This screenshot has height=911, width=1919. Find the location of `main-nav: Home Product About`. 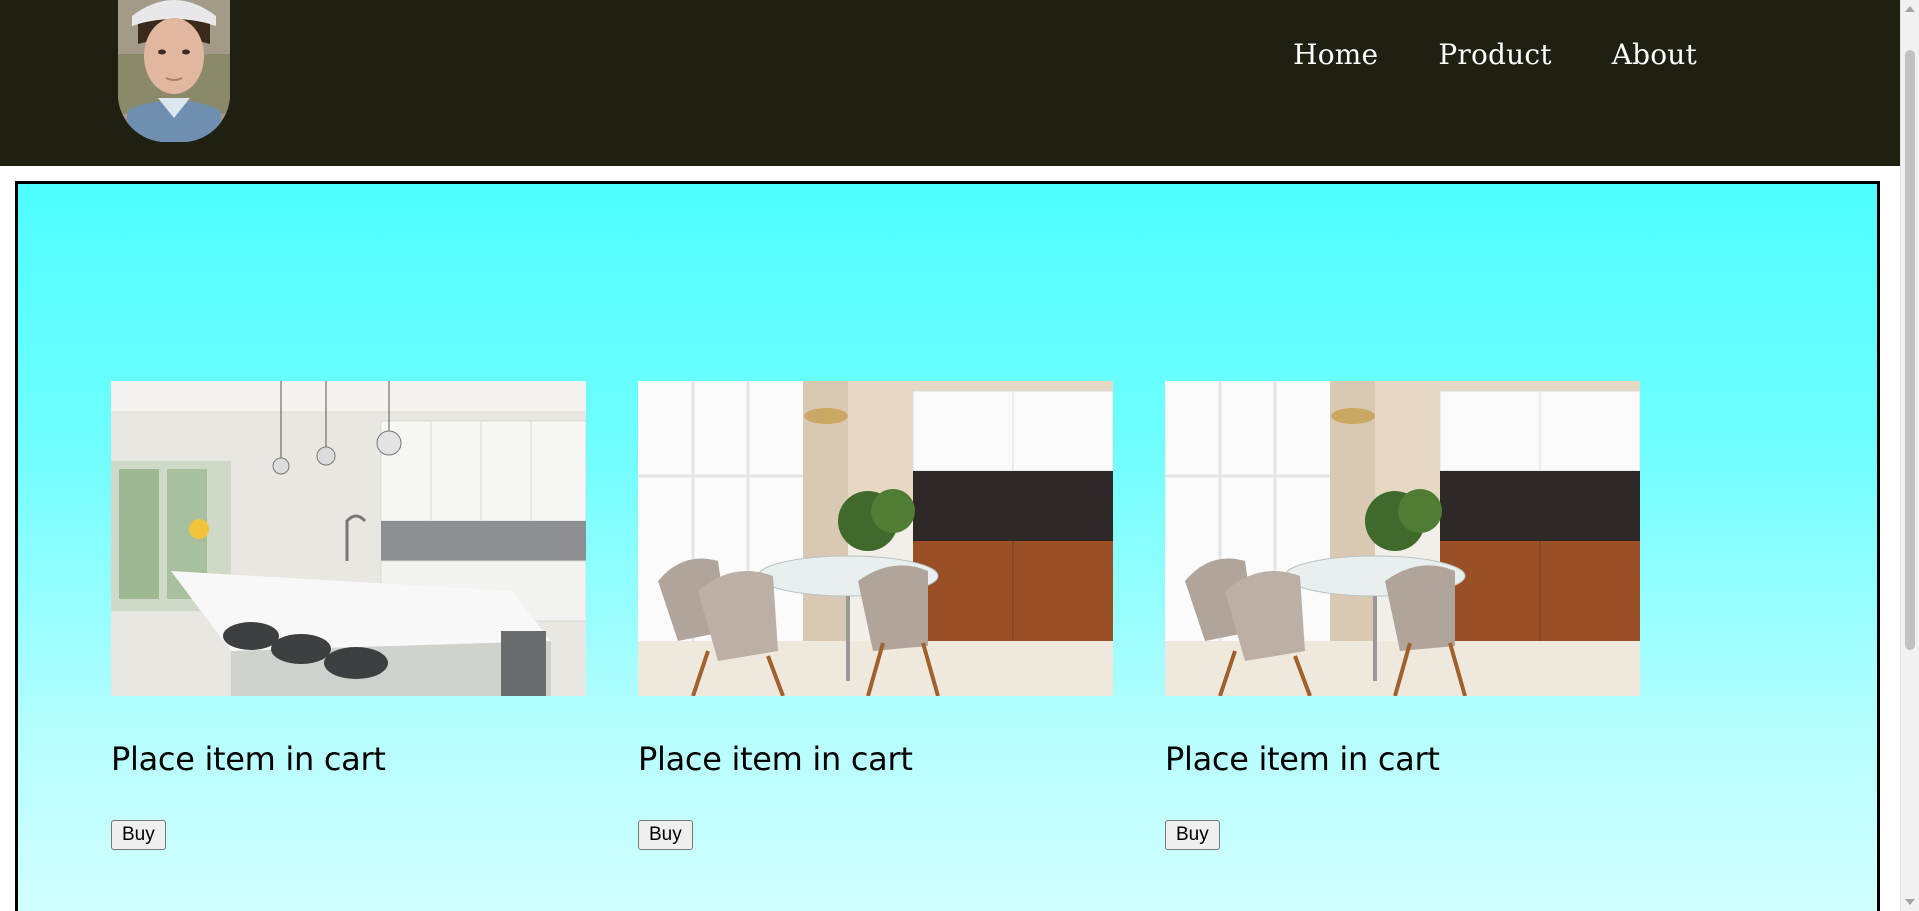

main-nav: Home Product About is located at coordinates (1495, 54).